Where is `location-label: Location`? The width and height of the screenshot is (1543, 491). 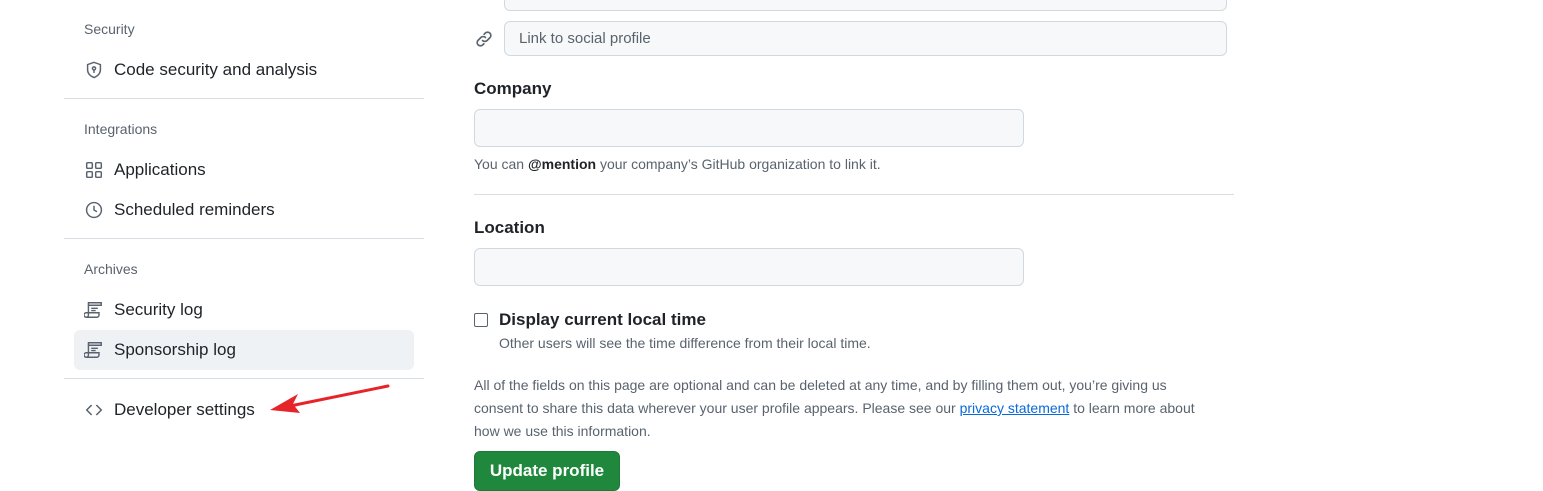
location-label: Location is located at coordinates (509, 227).